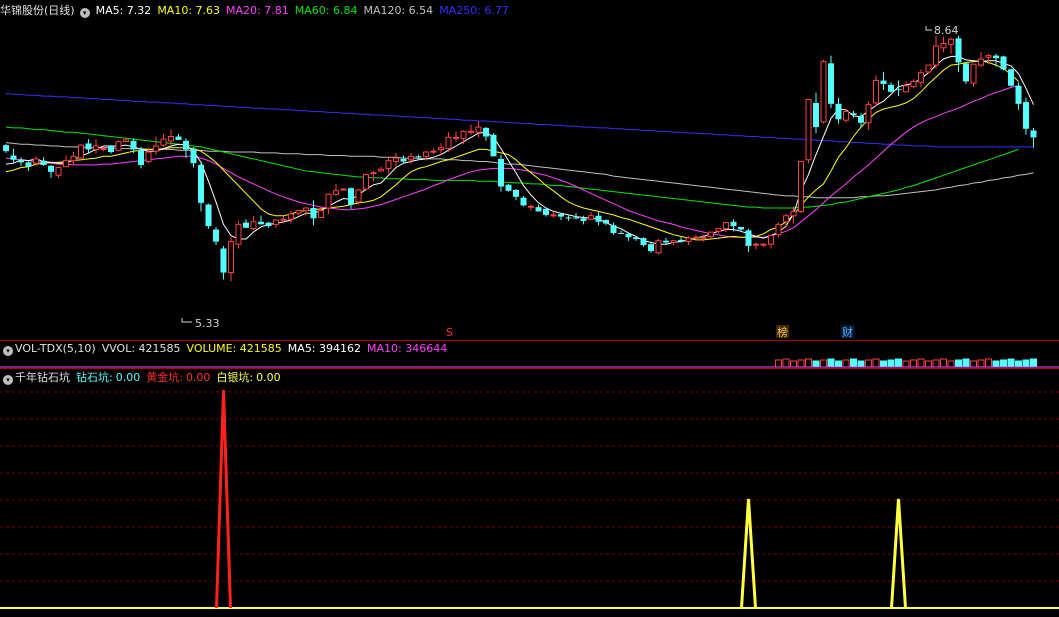  Describe the element at coordinates (198, 377) in the screenshot. I see `gold-pit-value: 0.00` at that location.